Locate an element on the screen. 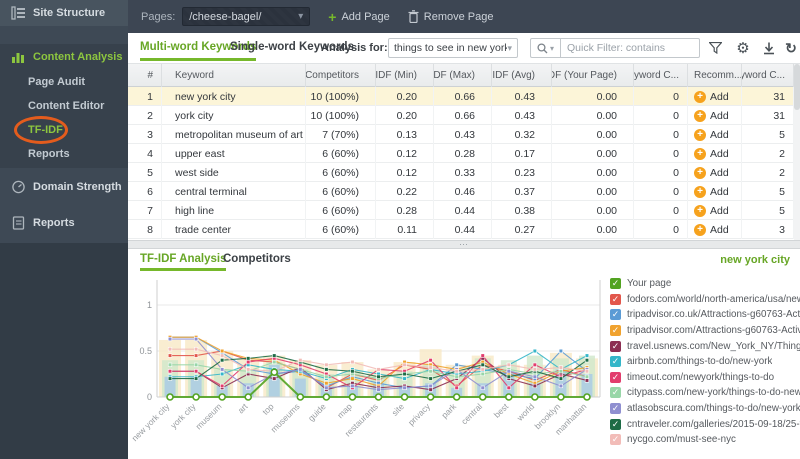  table-cell-tfidf_avg: 0.37 is located at coordinates (522, 191).